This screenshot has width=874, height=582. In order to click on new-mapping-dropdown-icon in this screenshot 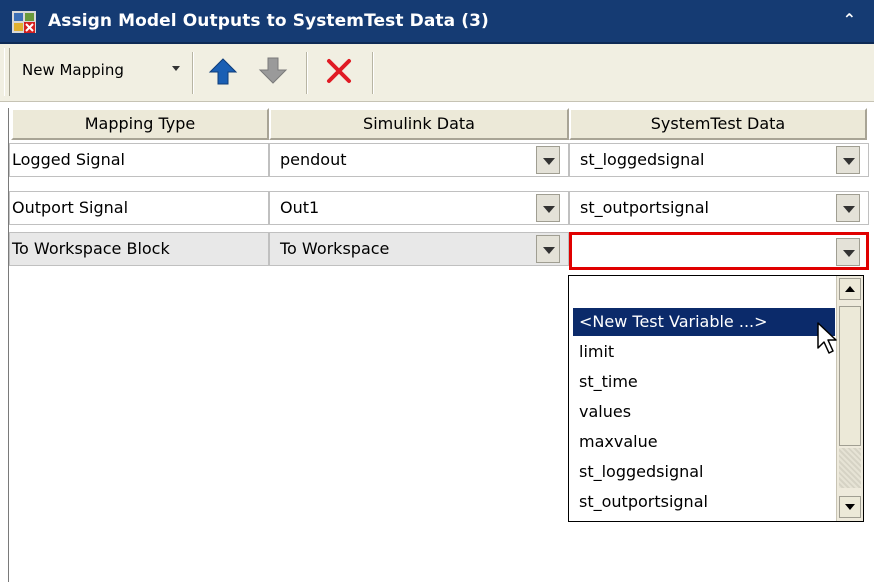, I will do `click(176, 68)`.